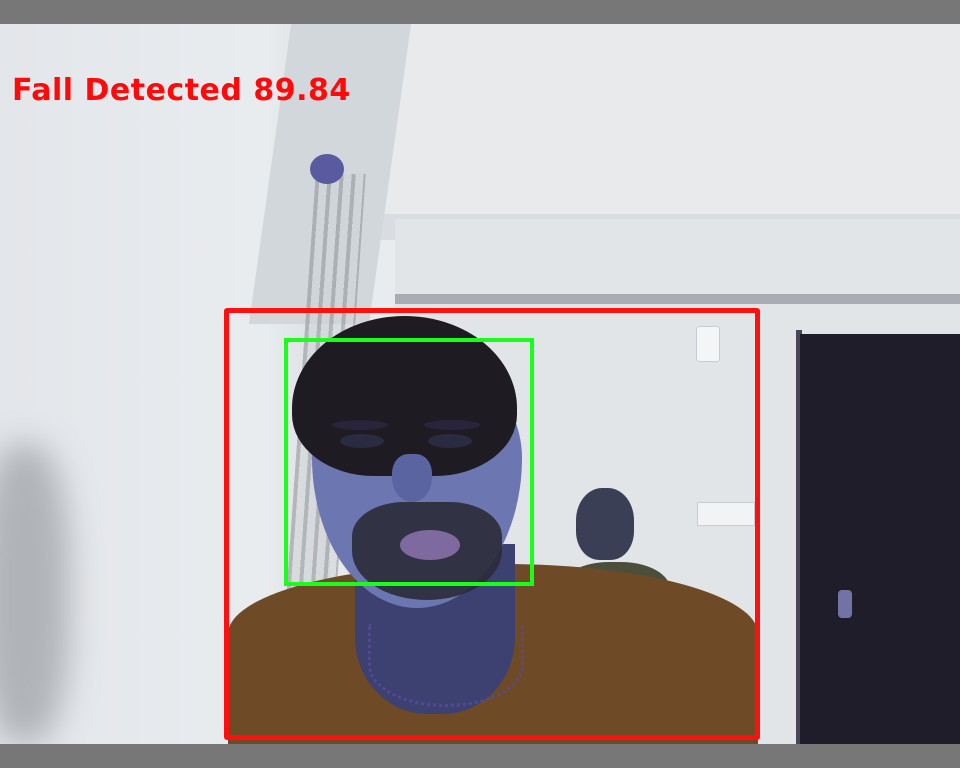  What do you see at coordinates (409, 462) in the screenshot?
I see `face-detection-box` at bounding box center [409, 462].